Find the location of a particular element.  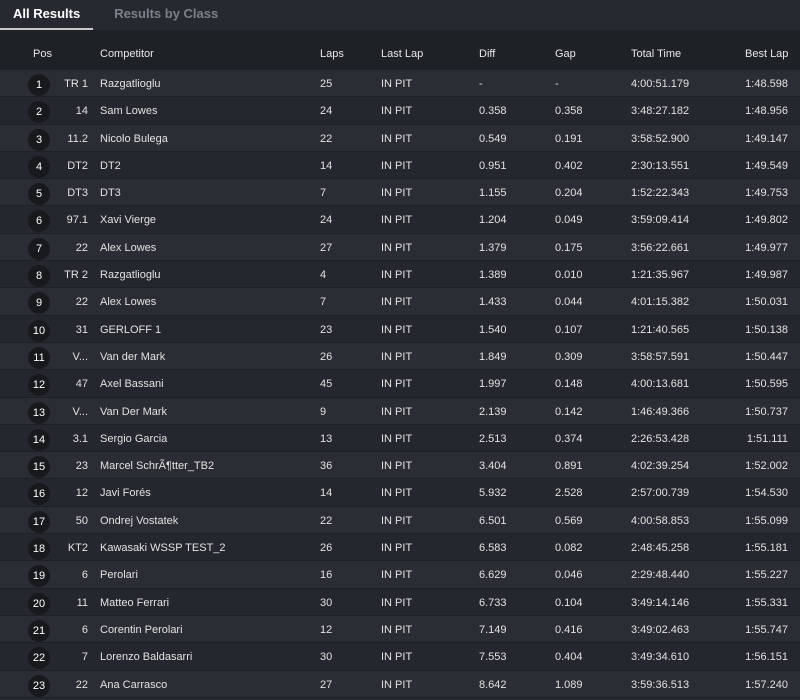

best-lap-value: 1:49.987 is located at coordinates (766, 275).